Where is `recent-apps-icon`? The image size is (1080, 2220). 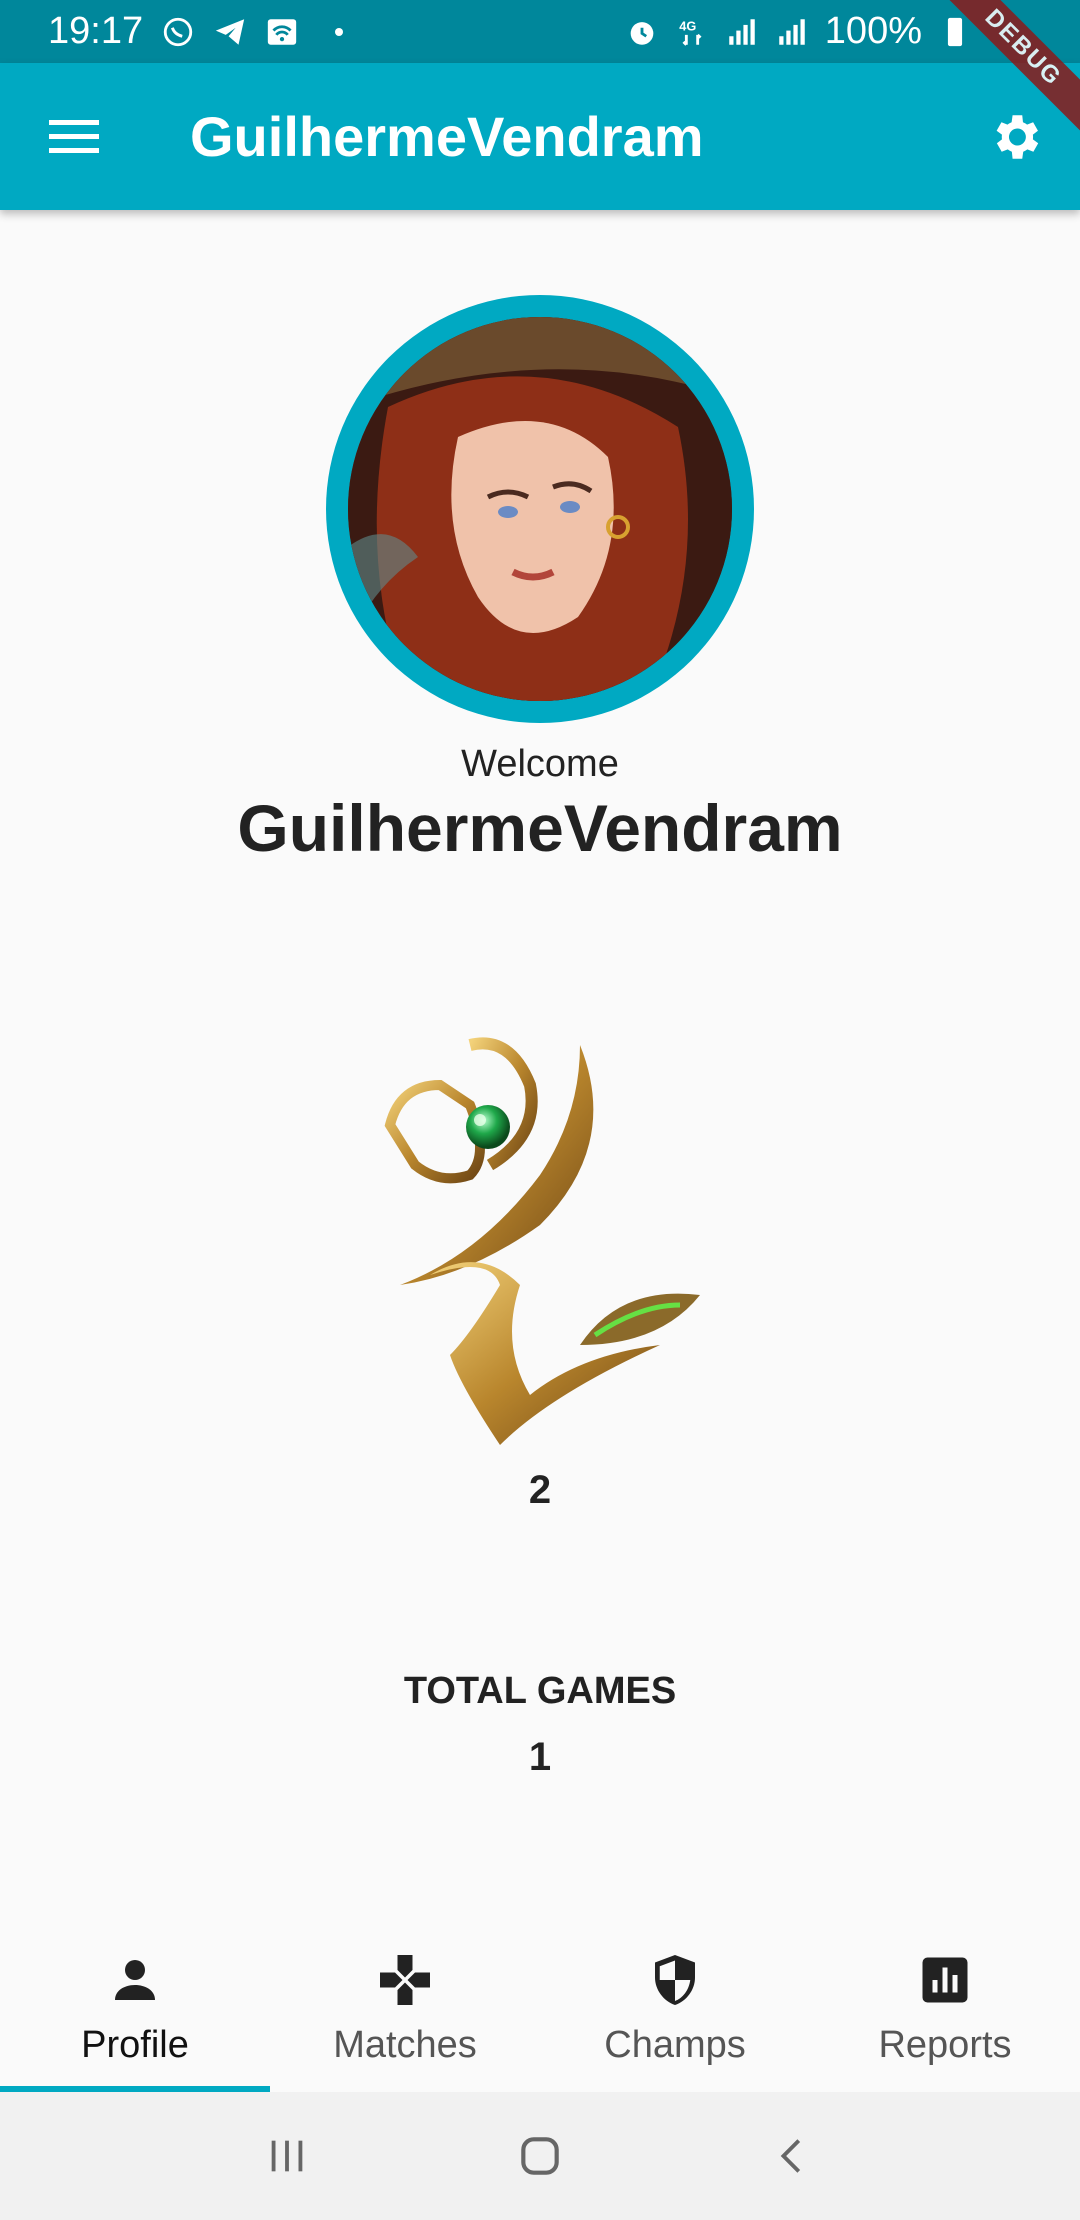
recent-apps-icon is located at coordinates (286, 2156).